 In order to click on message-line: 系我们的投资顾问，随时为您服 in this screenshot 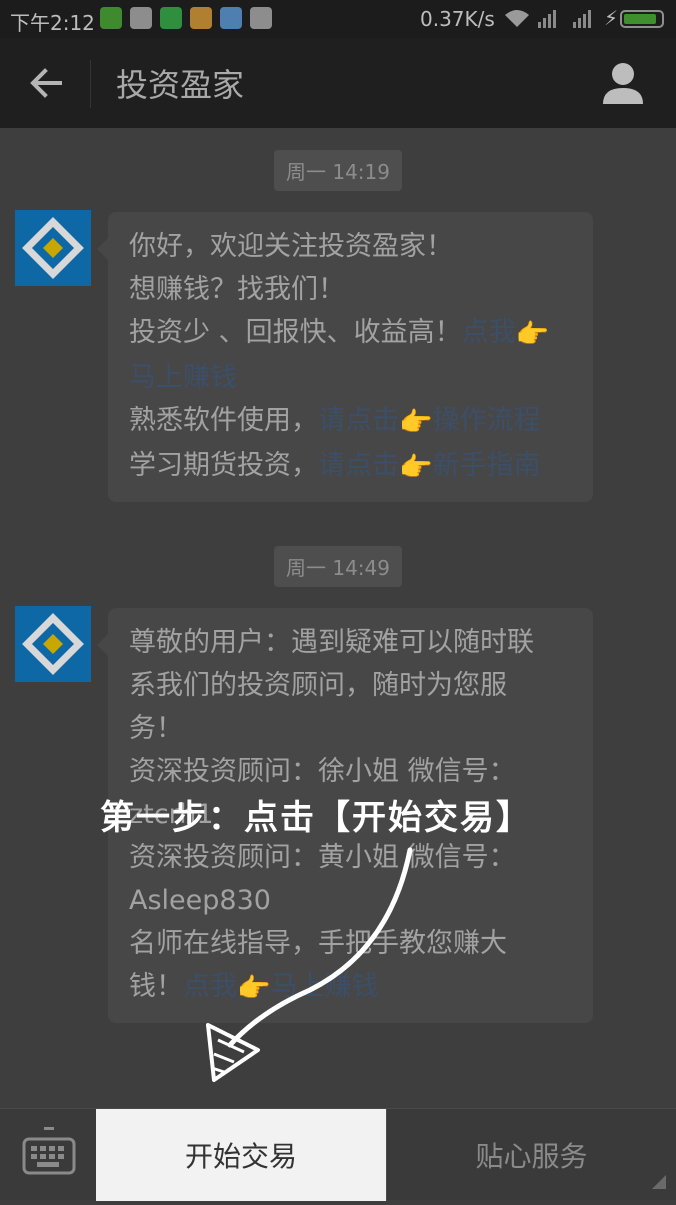, I will do `click(318, 685)`.